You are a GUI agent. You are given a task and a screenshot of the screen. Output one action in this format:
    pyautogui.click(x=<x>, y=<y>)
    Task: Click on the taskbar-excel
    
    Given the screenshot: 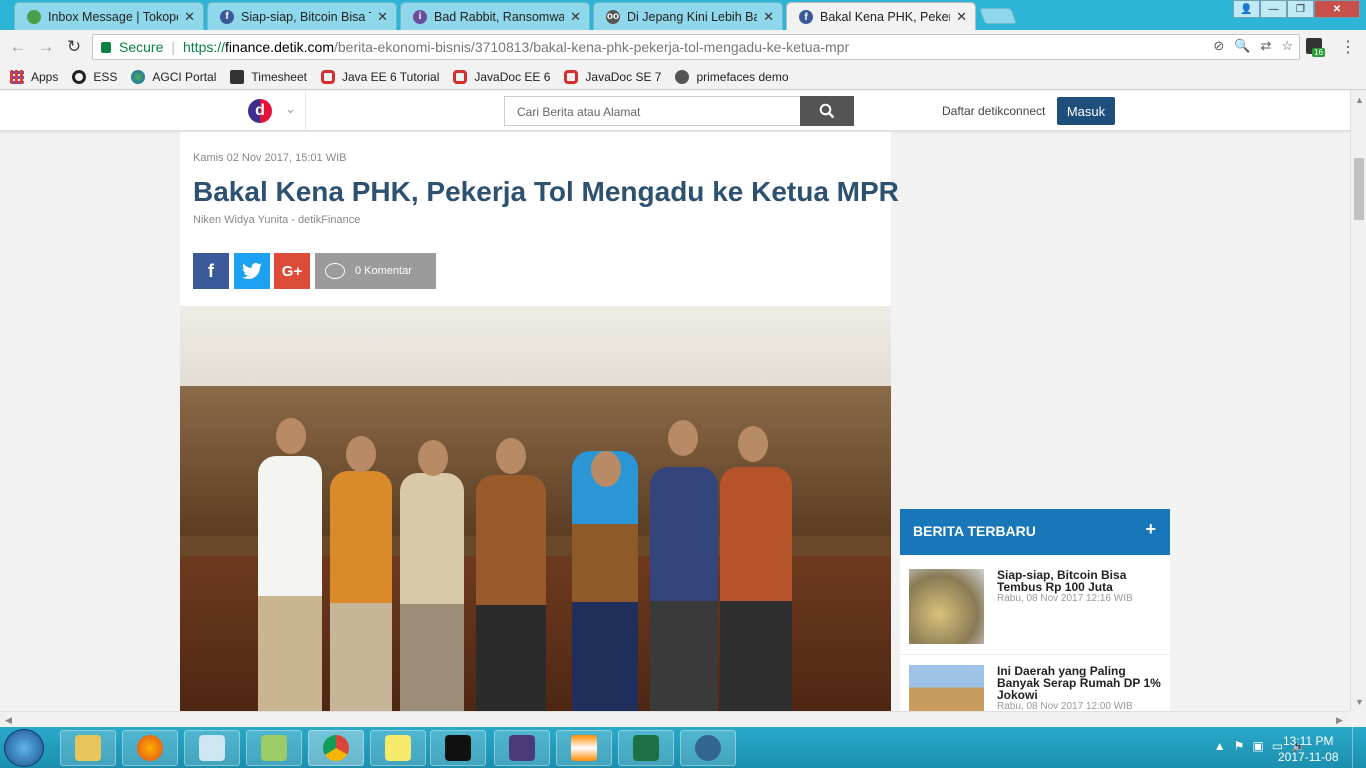 What is the action you would take?
    pyautogui.click(x=646, y=748)
    